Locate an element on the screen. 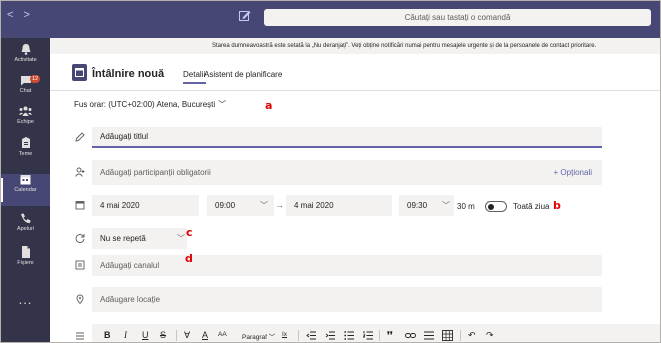 The width and height of the screenshot is (661, 343). start-date-value: 4 mai 2020 is located at coordinates (120, 205).